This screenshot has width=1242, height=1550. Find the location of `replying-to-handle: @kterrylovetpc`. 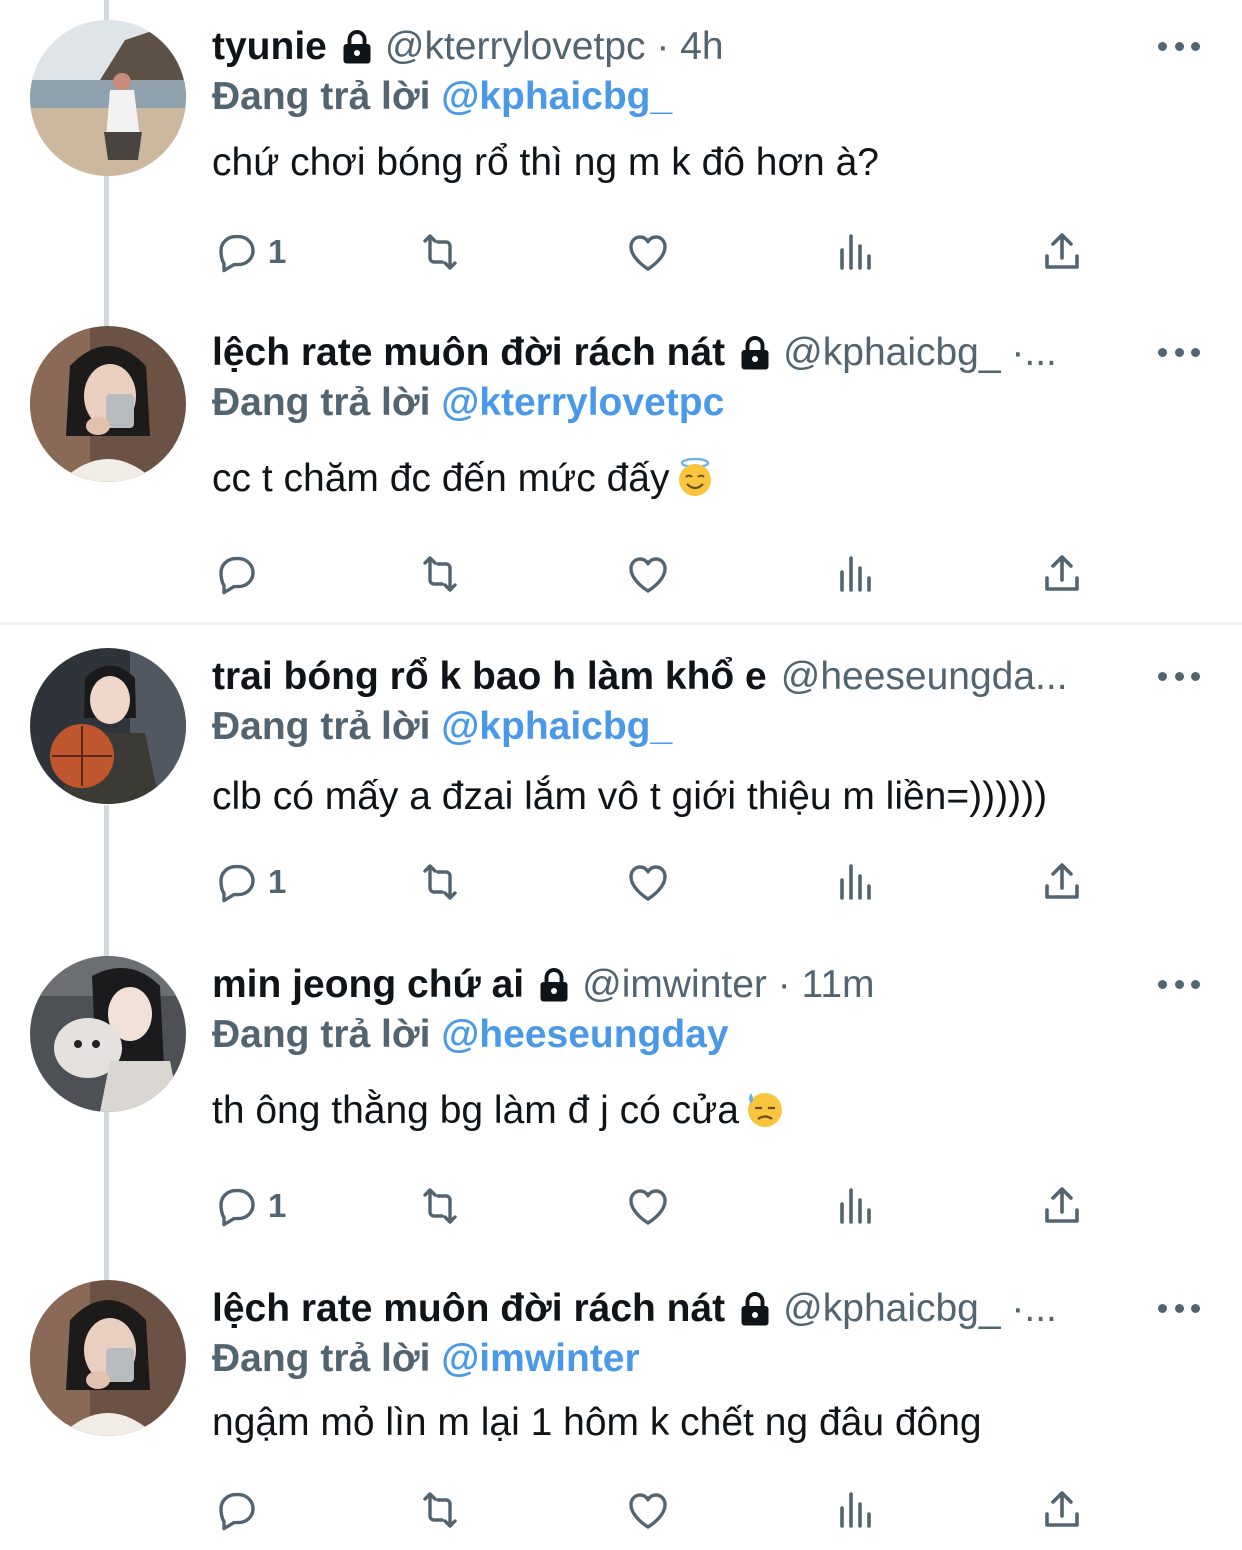

replying-to-handle: @kterrylovetpc is located at coordinates (582, 402).